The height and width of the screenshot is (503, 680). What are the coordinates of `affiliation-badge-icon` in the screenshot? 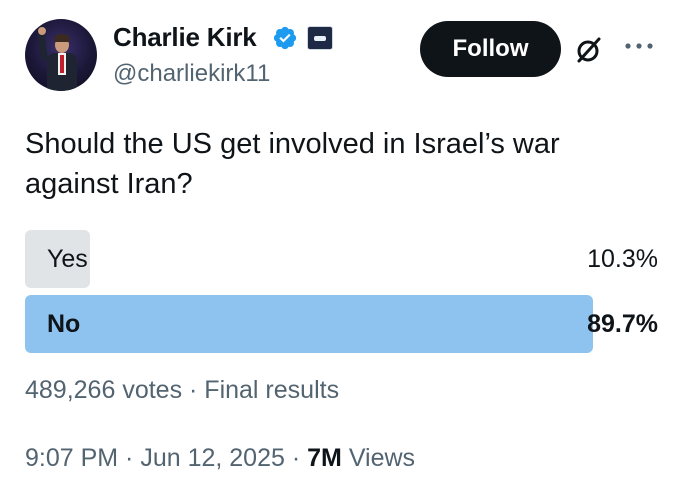 It's located at (320, 38).